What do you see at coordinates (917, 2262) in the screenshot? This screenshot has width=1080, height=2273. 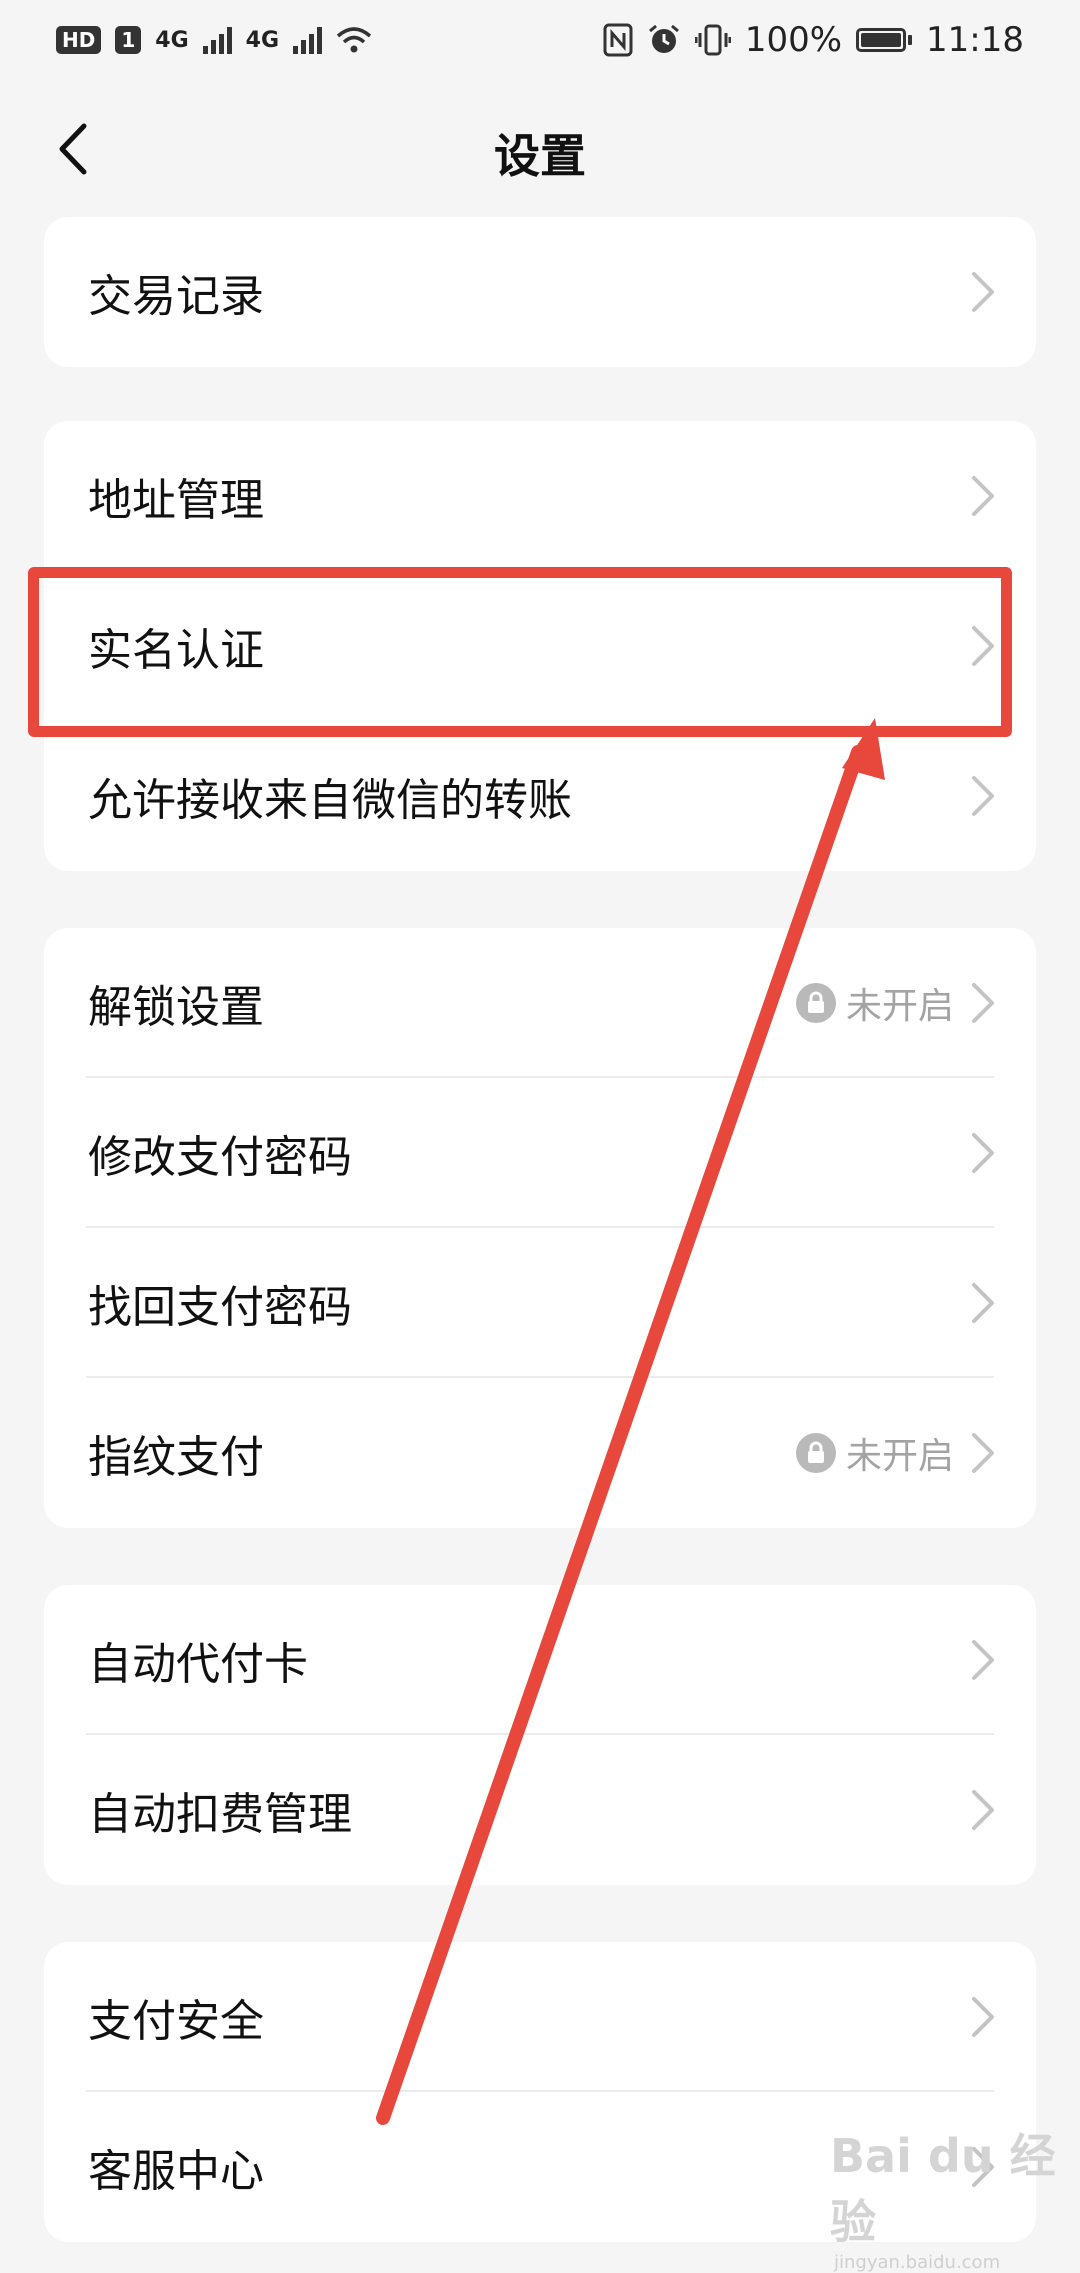 I see `watermark-url: jingyan.baidu.com` at bounding box center [917, 2262].